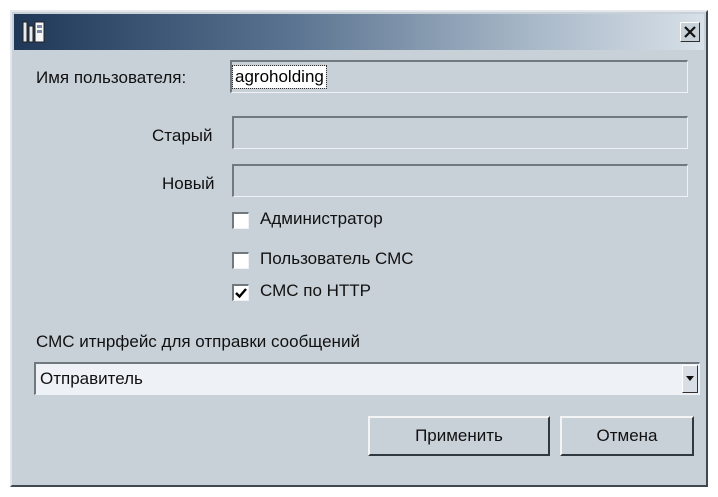 The image size is (718, 497). I want to click on new-password-label: Новый, so click(188, 183).